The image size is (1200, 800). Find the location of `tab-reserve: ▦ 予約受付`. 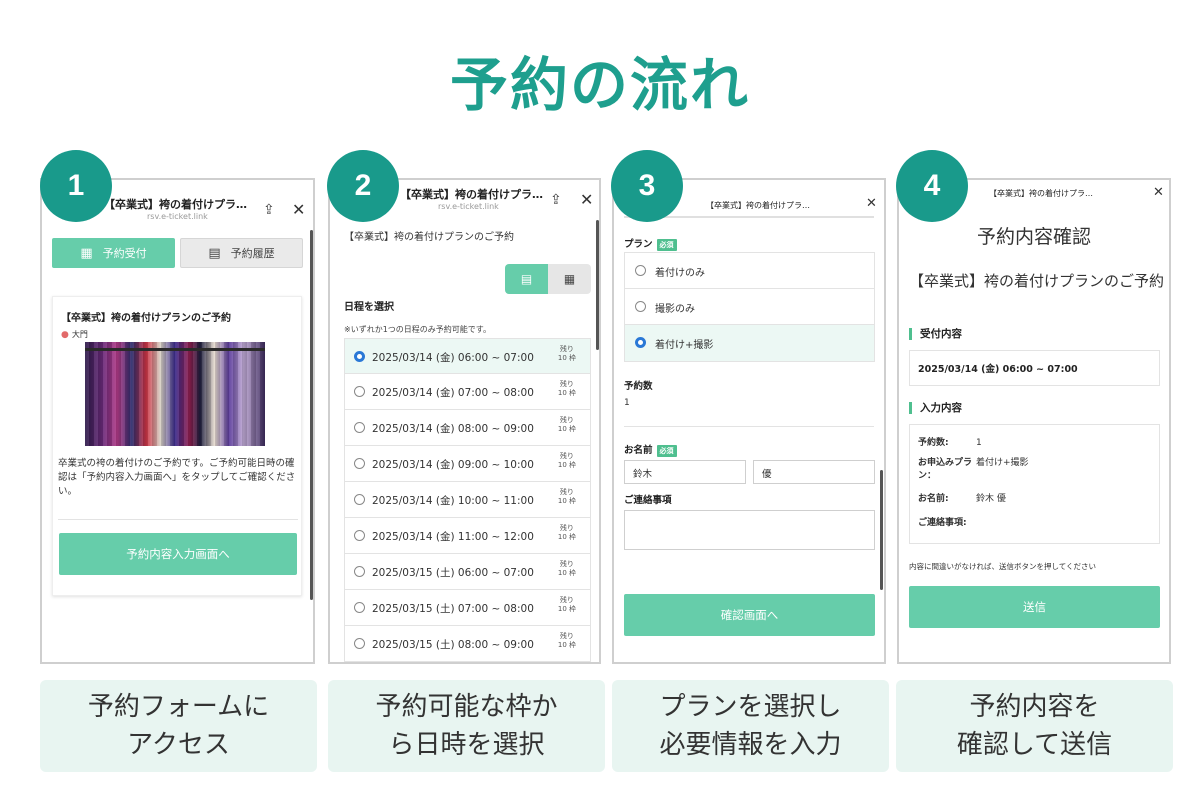

tab-reserve: ▦ 予約受付 is located at coordinates (113, 253).